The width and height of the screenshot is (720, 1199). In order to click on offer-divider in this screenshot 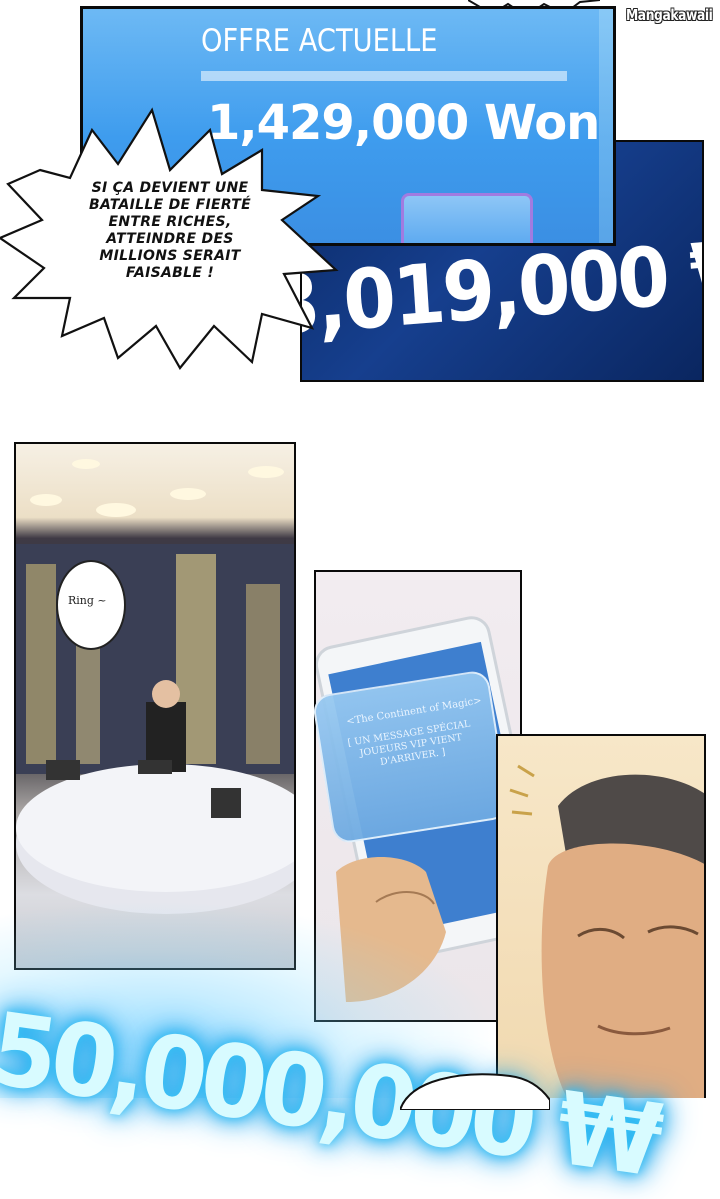, I will do `click(384, 76)`.